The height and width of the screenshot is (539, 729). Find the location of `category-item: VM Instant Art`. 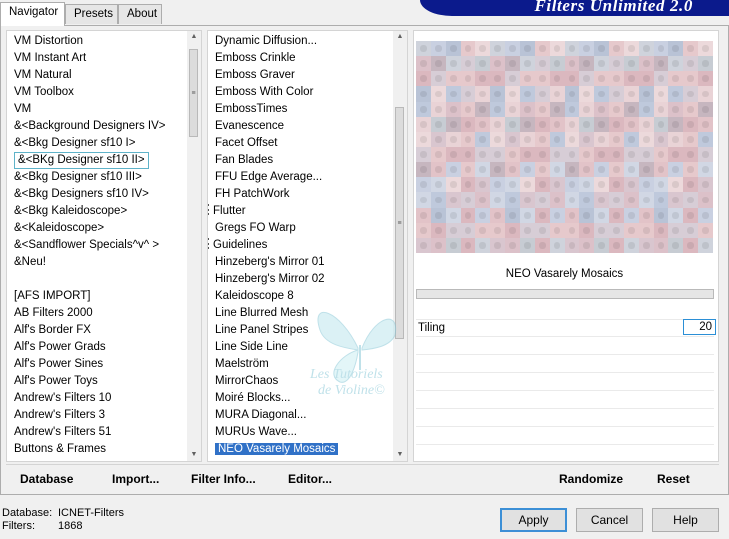

category-item: VM Instant Art is located at coordinates (89, 58).